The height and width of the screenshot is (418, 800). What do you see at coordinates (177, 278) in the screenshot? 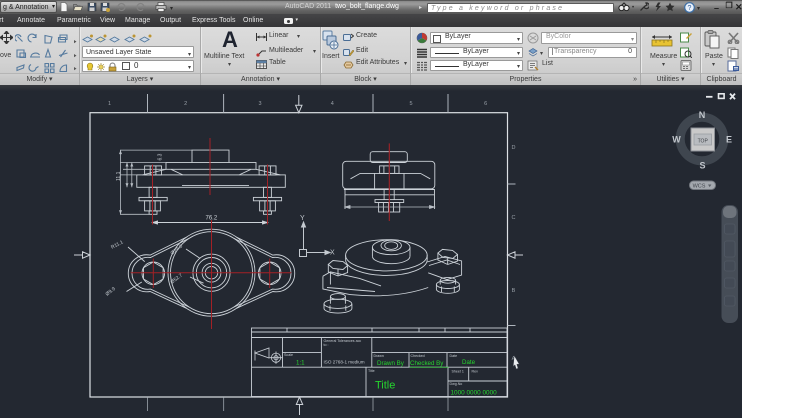
I see `svg-text: Ø52.7` at bounding box center [177, 278].